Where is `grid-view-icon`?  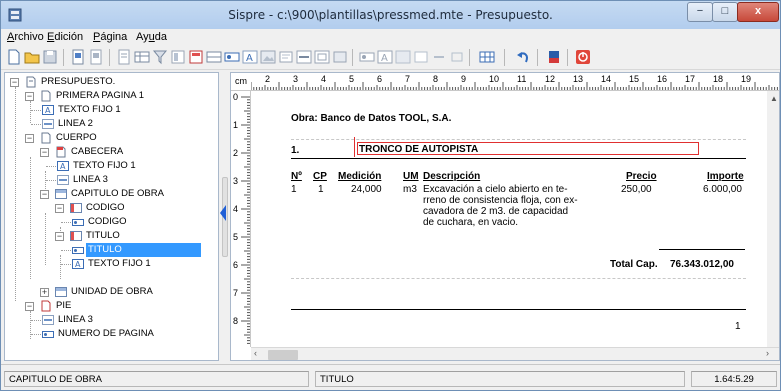
grid-view-icon is located at coordinates (487, 57).